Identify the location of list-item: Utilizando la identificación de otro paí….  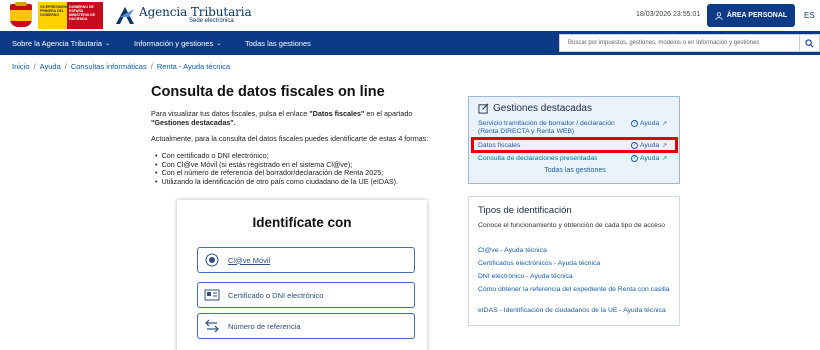
(277, 182).